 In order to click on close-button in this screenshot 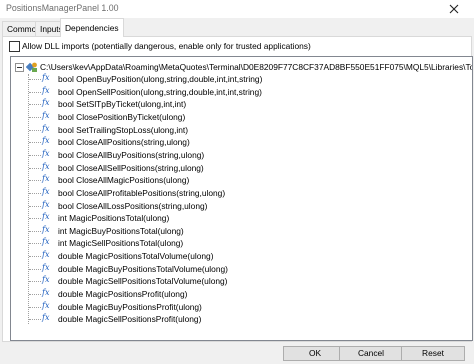, I will do `click(454, 9)`.